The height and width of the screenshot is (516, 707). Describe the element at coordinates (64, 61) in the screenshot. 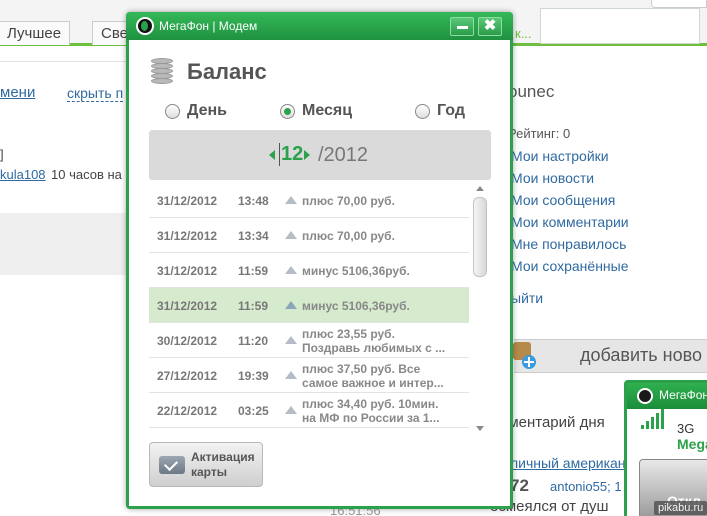

I see `divider` at that location.